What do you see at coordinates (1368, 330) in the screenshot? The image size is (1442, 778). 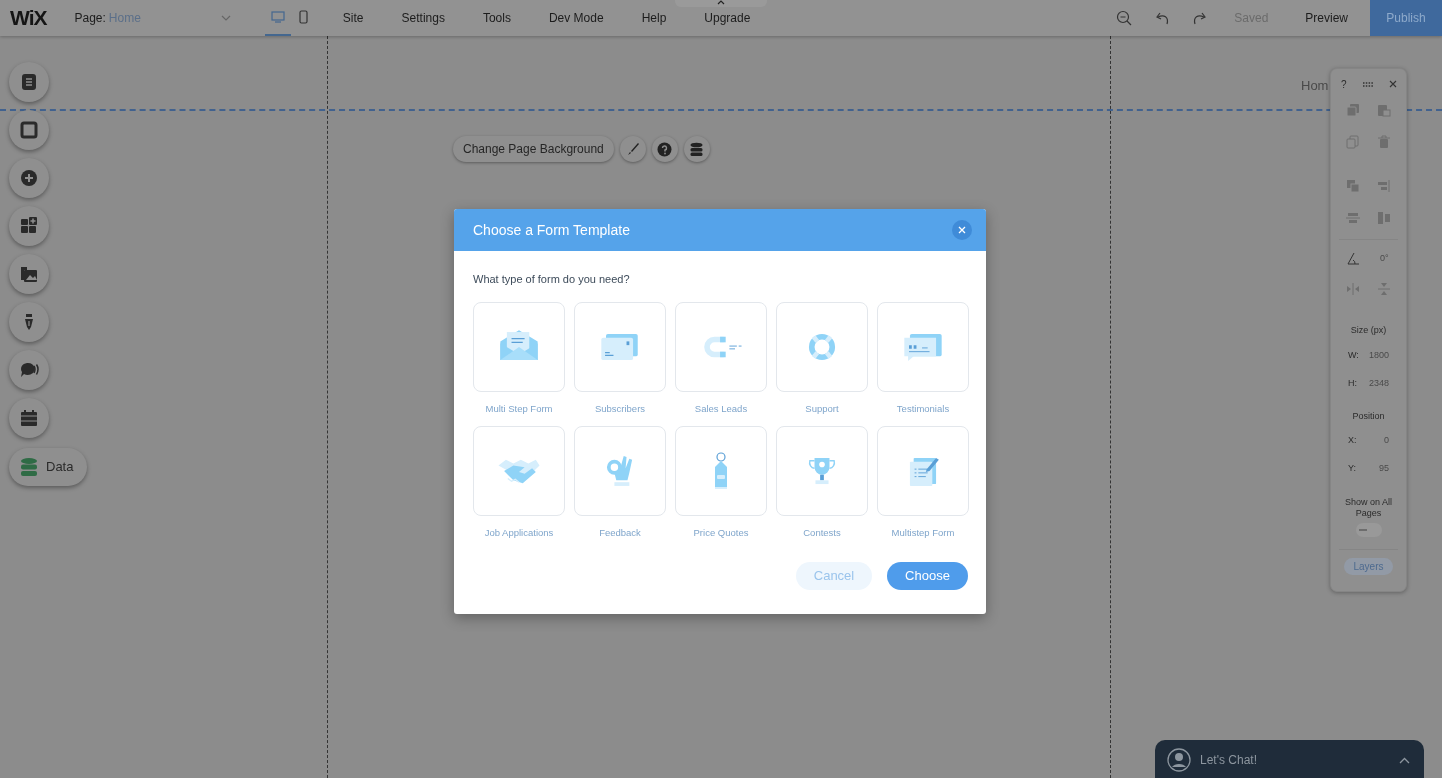 I see `size-title: Size (px)` at bounding box center [1368, 330].